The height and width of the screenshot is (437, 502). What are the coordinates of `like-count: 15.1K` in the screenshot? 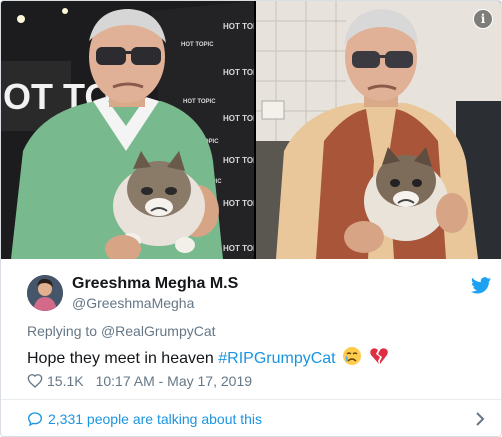 It's located at (65, 381).